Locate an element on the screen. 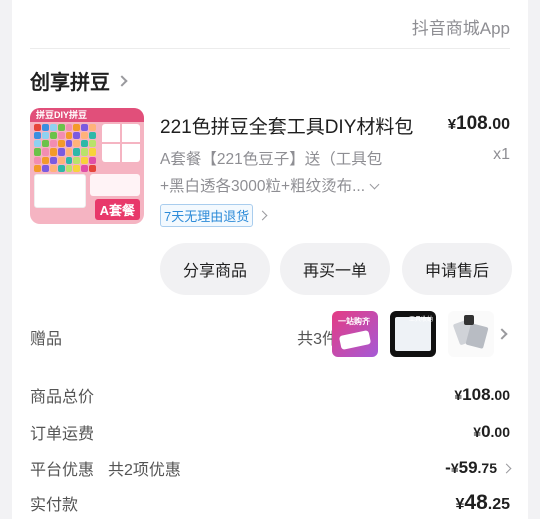 The height and width of the screenshot is (519, 540). product-image: 拼豆DIY拼豆 A套餐 is located at coordinates (87, 166).